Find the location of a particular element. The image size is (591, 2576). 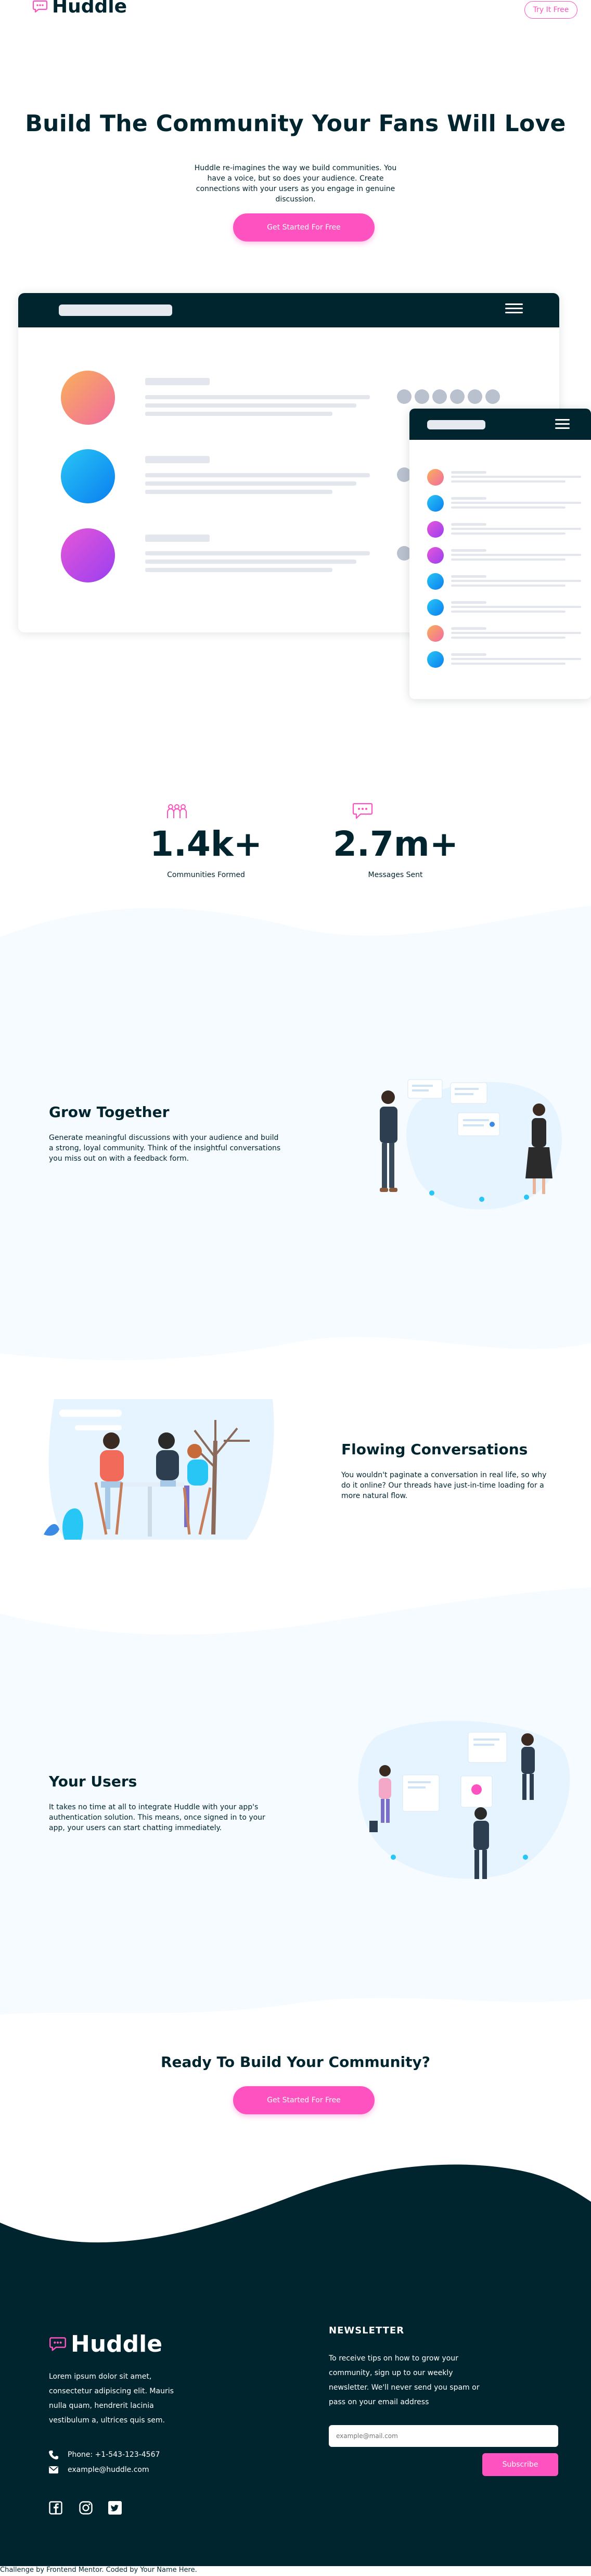

twitter-icon is located at coordinates (115, 2508).